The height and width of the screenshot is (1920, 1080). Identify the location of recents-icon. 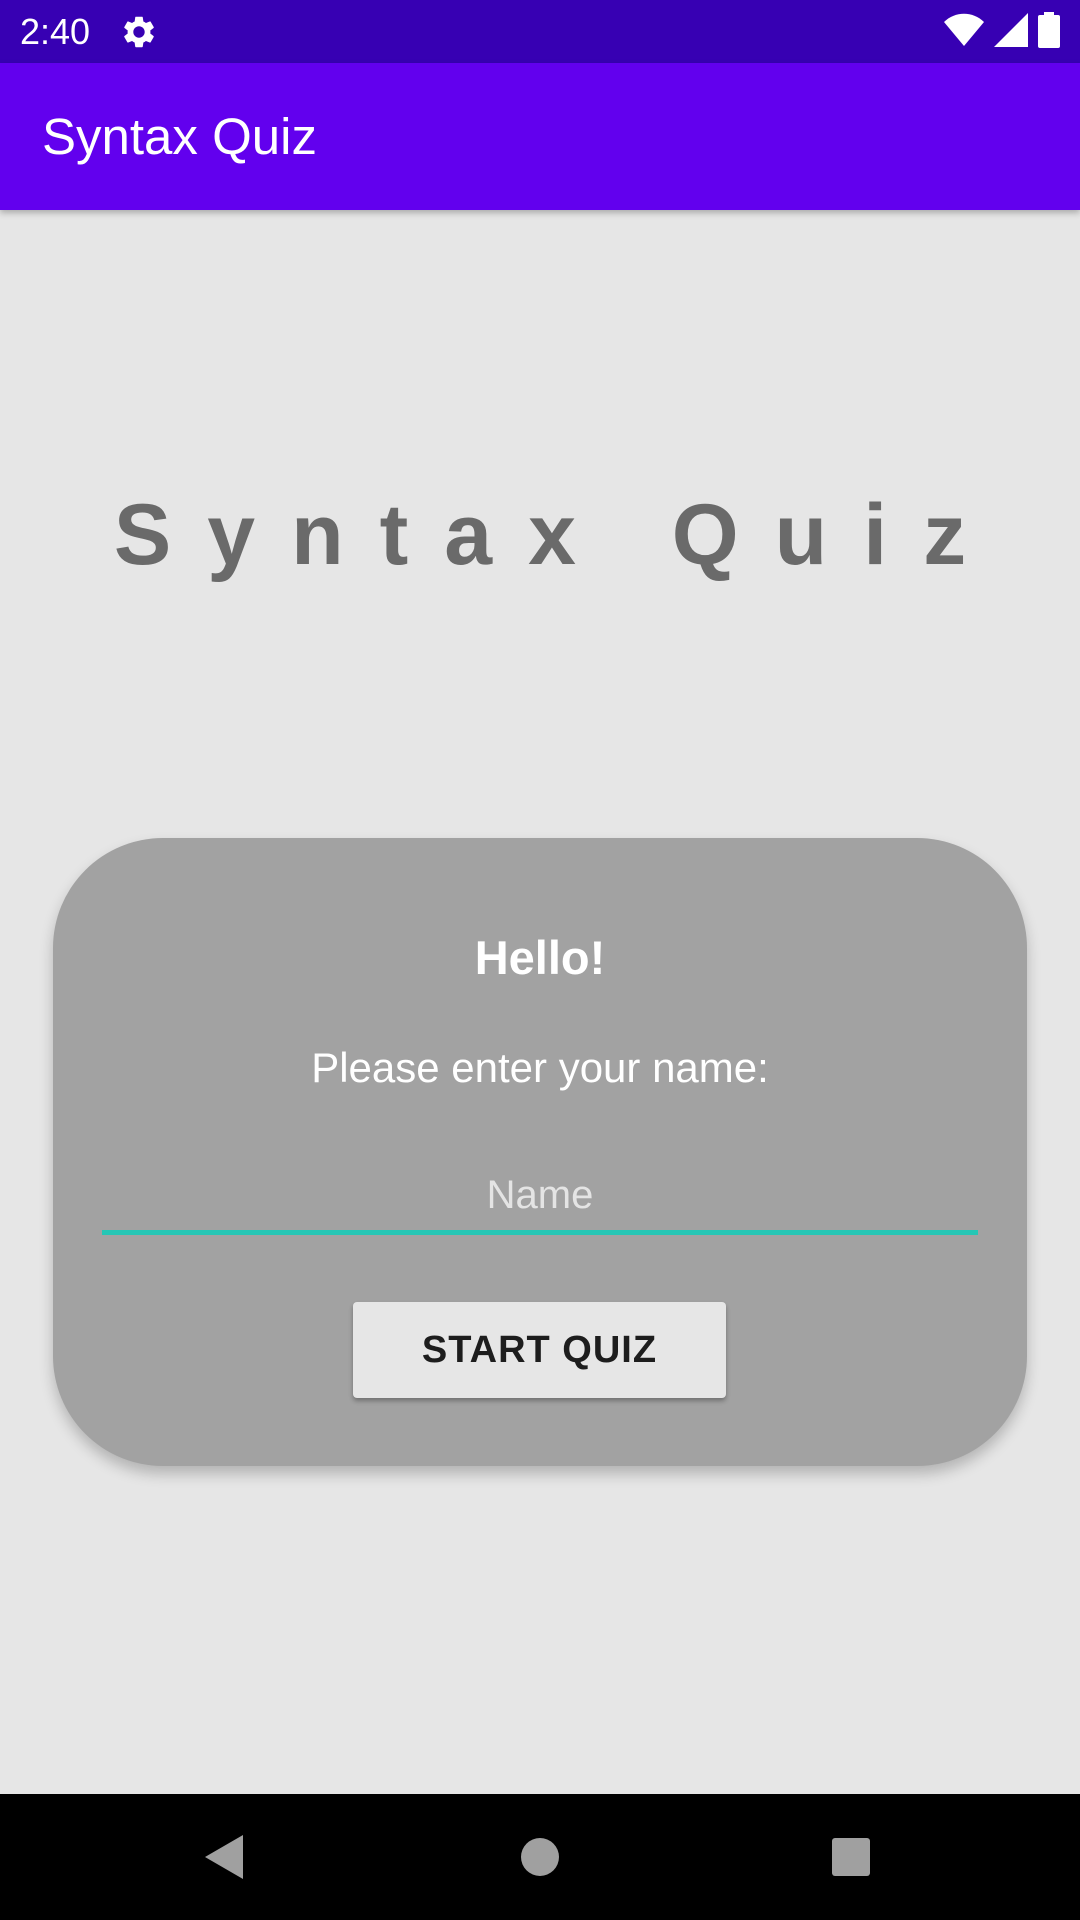
(851, 1857).